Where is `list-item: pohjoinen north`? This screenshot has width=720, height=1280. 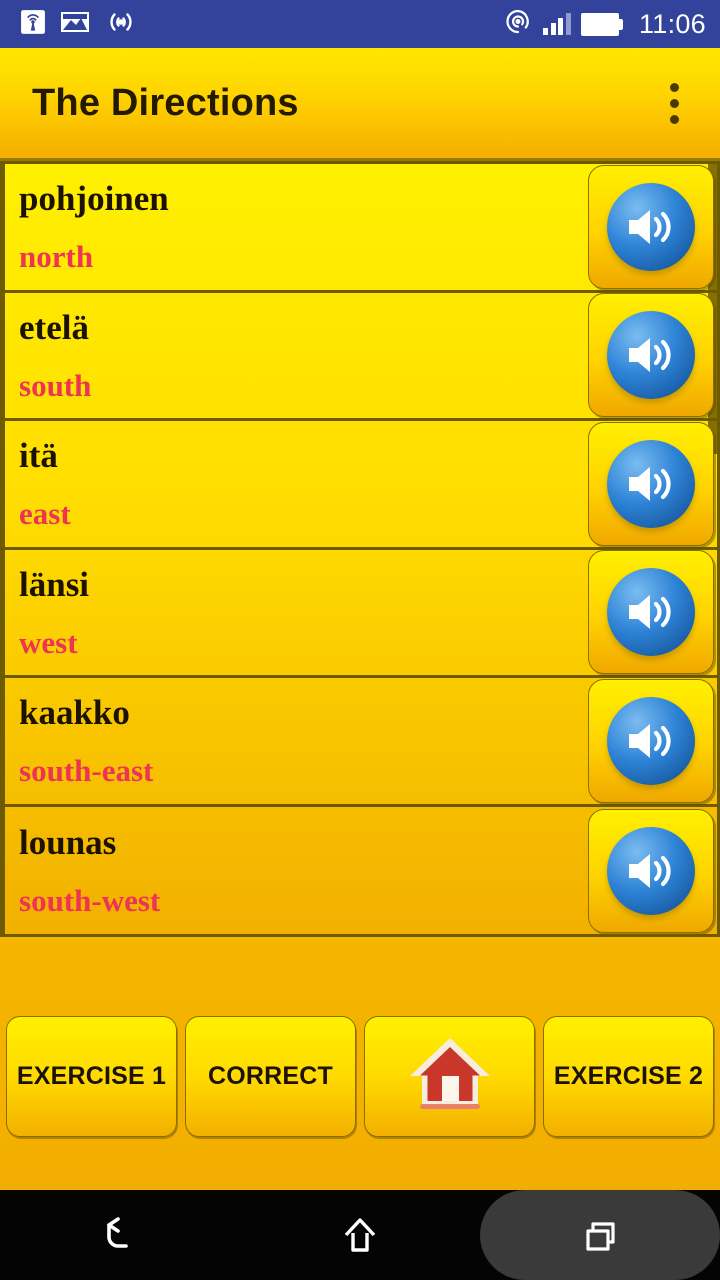 list-item: pohjoinen north is located at coordinates (361, 228).